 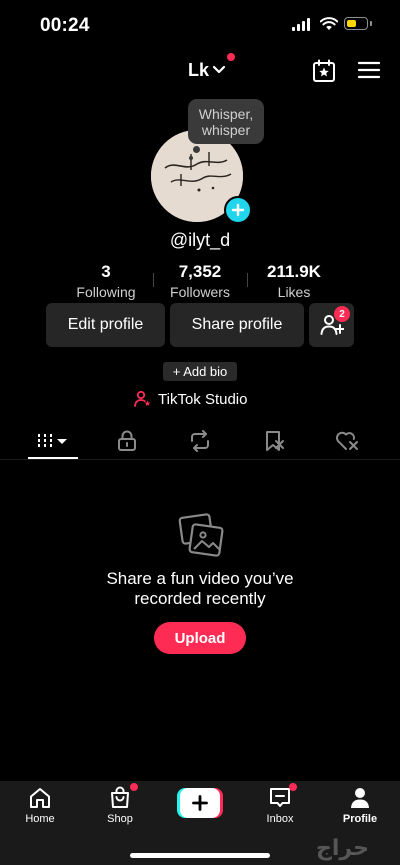 I want to click on wifi-icon, so click(x=329, y=23).